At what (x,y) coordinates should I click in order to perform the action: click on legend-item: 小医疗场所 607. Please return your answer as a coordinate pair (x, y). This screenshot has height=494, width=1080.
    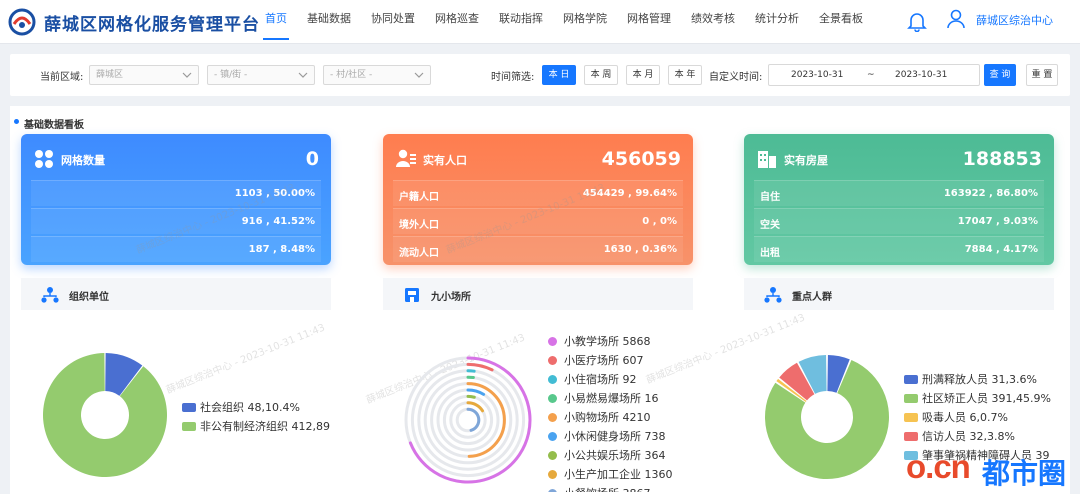
    Looking at the image, I should click on (626, 360).